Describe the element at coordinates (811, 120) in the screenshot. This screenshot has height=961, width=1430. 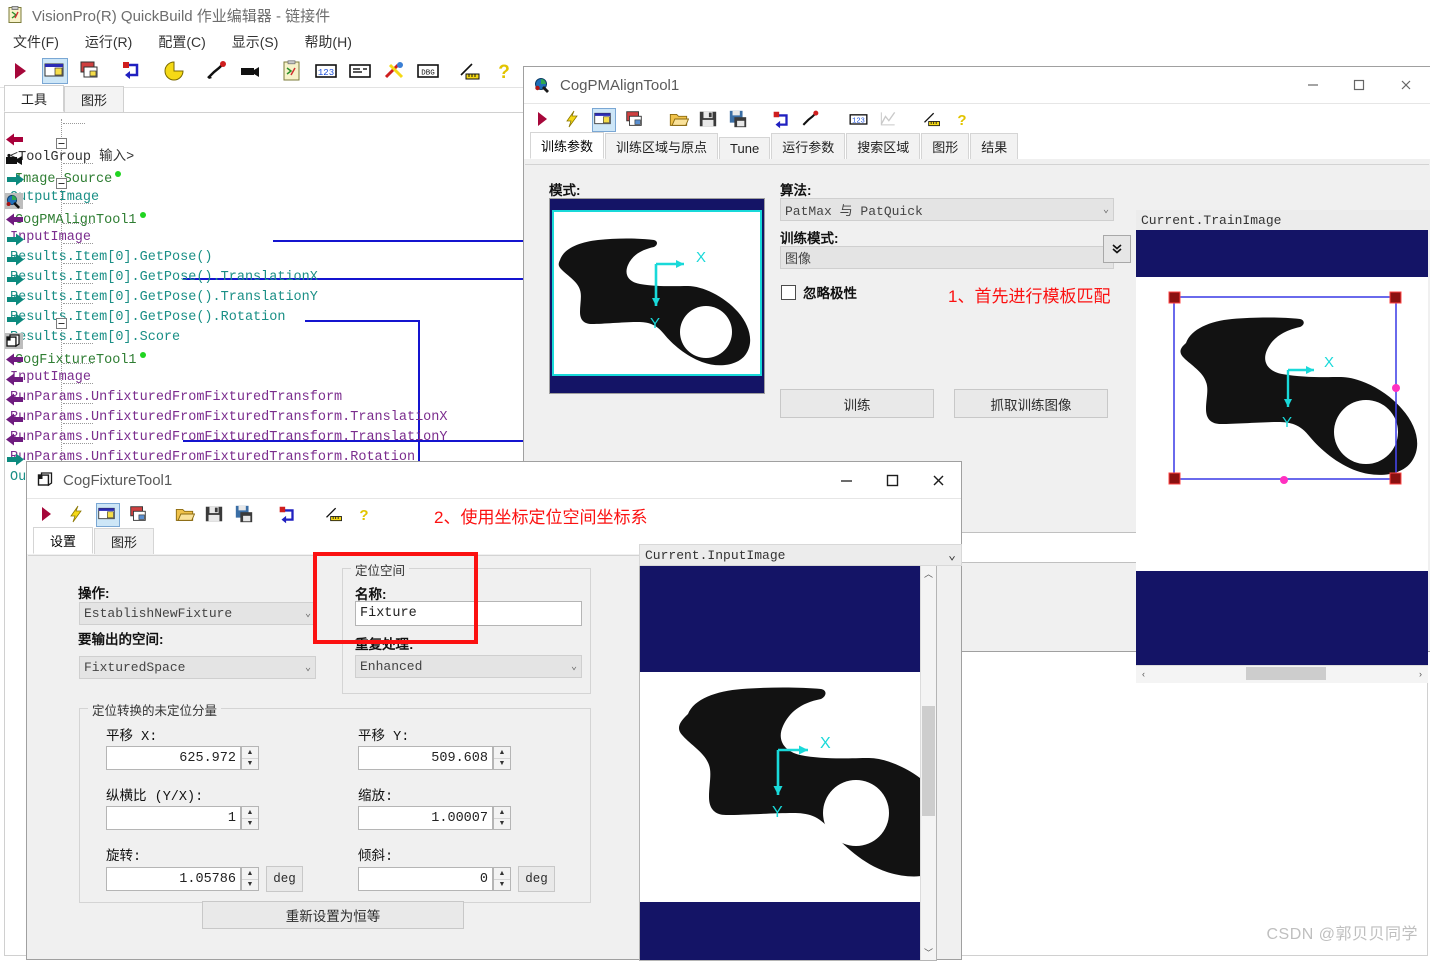
I see `pm-toolbar-edit` at that location.